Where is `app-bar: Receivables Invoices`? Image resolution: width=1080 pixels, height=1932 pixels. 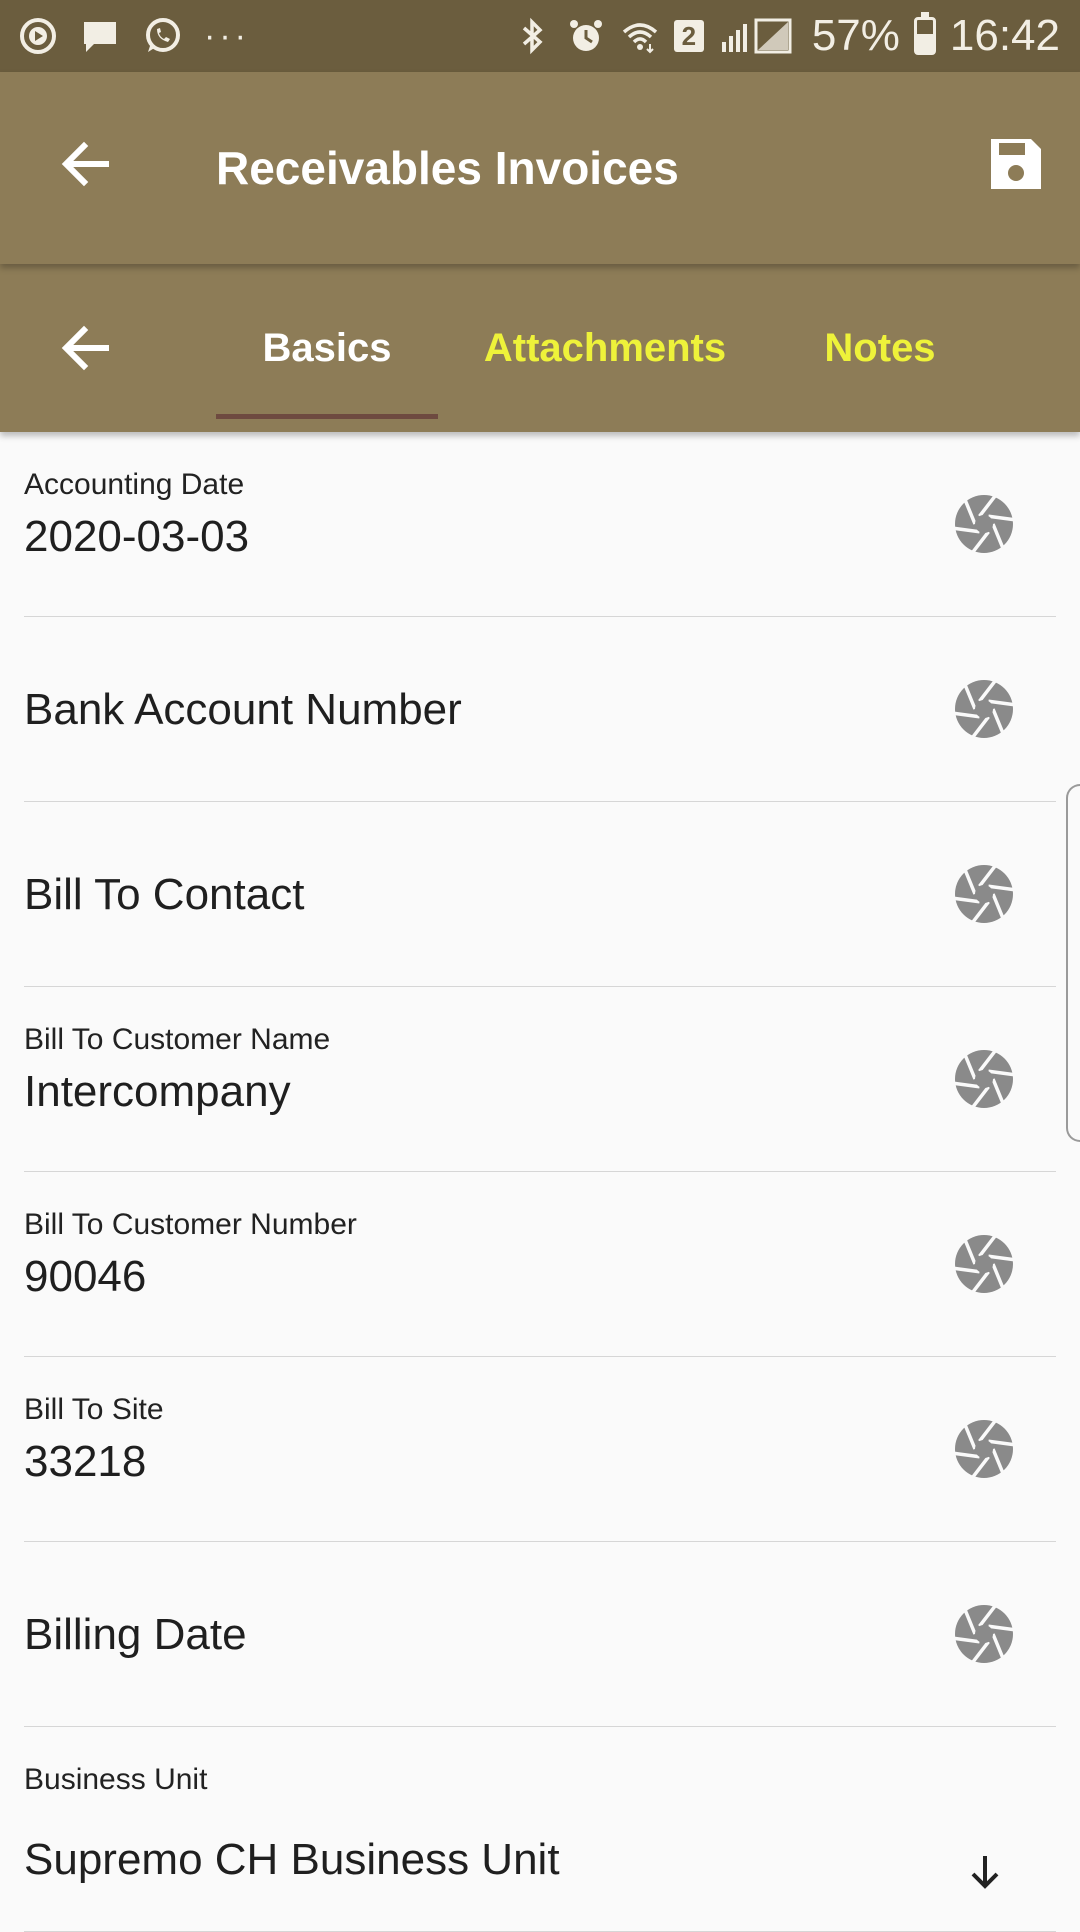 app-bar: Receivables Invoices is located at coordinates (540, 168).